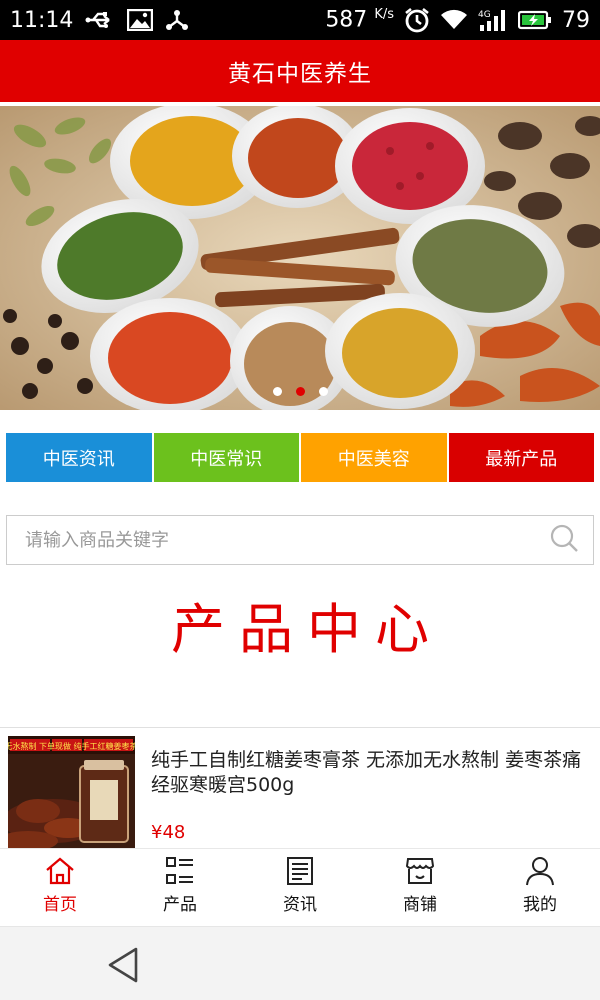 The image size is (600, 1000). What do you see at coordinates (300, 457) in the screenshot?
I see `category-bar: 中医资讯 中医常识 中医美容 最新产品` at bounding box center [300, 457].